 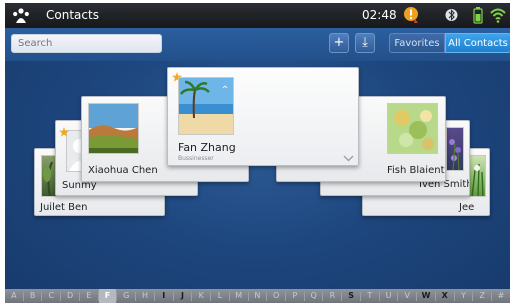 What do you see at coordinates (477, 176) in the screenshot?
I see `grass-photo-icon` at bounding box center [477, 176].